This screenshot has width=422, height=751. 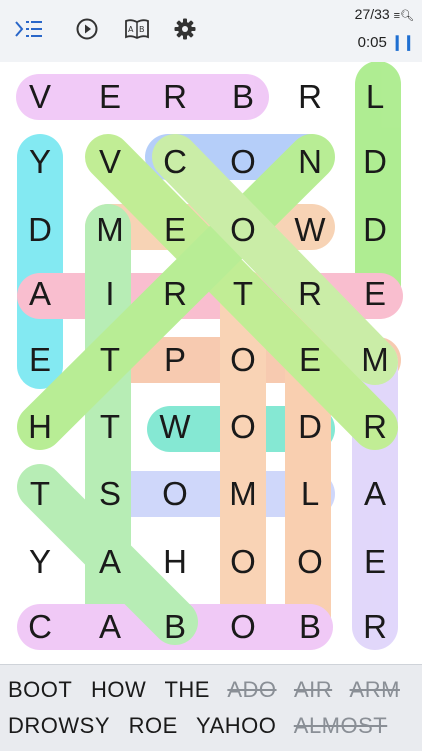 I want to click on word-list-row-1: BOOT HOW THE ADO AIR ARM, so click(x=210, y=690).